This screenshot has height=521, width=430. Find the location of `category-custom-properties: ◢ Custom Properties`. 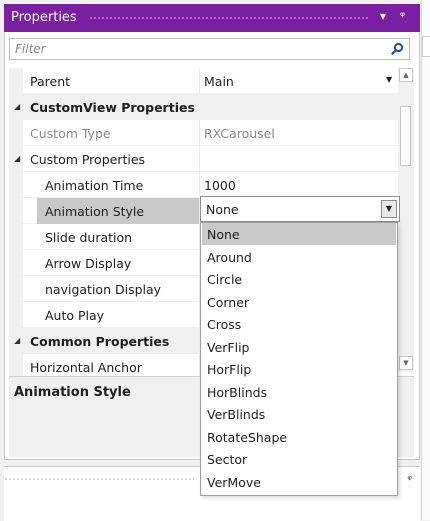

category-custom-properties: ◢ Custom Properties is located at coordinates (203, 159).